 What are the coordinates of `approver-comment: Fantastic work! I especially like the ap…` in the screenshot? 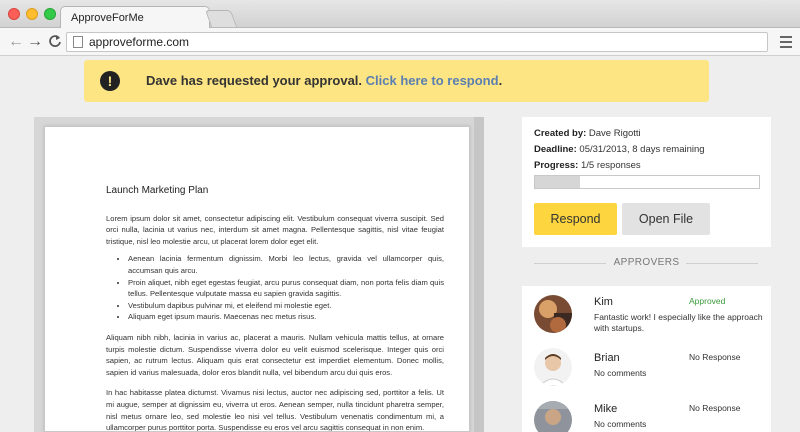 It's located at (678, 322).